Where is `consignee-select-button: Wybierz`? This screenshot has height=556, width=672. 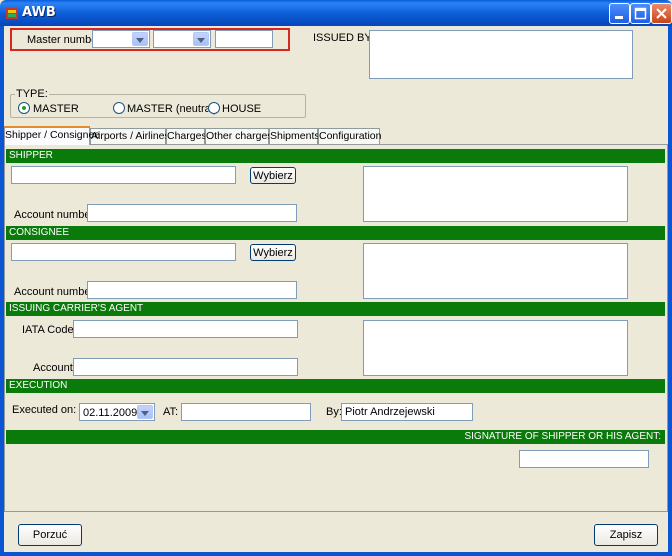 consignee-select-button: Wybierz is located at coordinates (273, 252).